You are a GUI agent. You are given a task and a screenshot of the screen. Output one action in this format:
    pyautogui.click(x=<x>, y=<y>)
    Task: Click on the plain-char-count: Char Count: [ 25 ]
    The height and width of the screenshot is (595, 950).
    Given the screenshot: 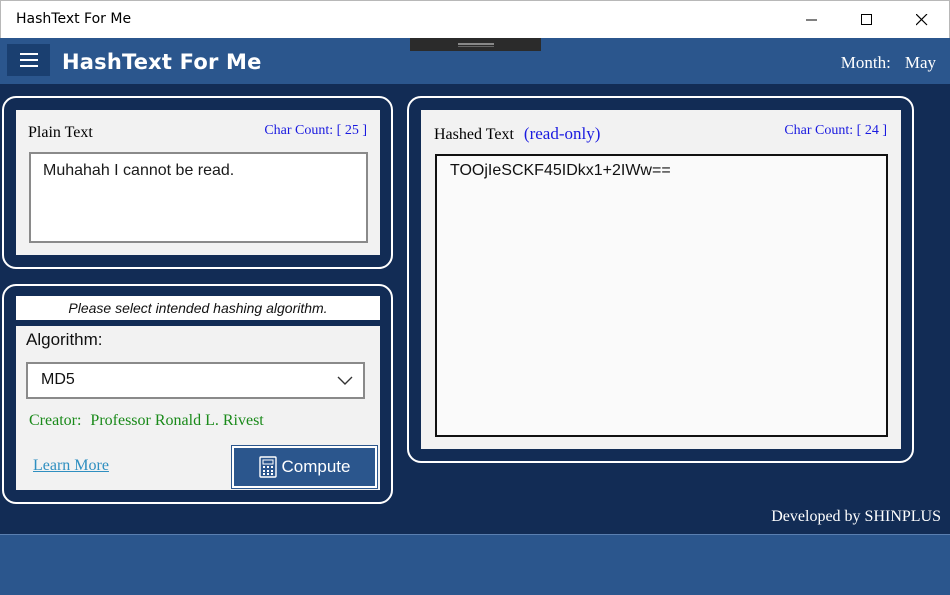 What is the action you would take?
    pyautogui.click(x=315, y=130)
    